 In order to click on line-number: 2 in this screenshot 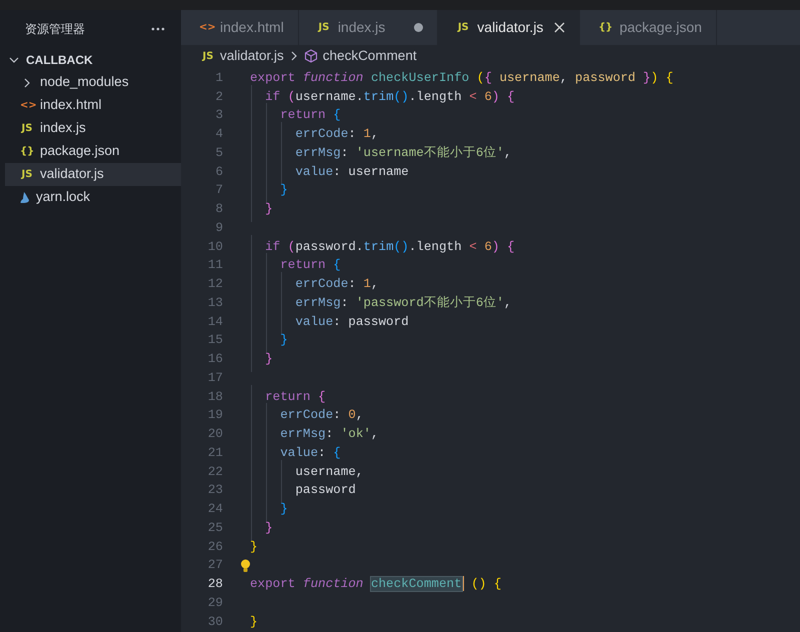, I will do `click(218, 97)`.